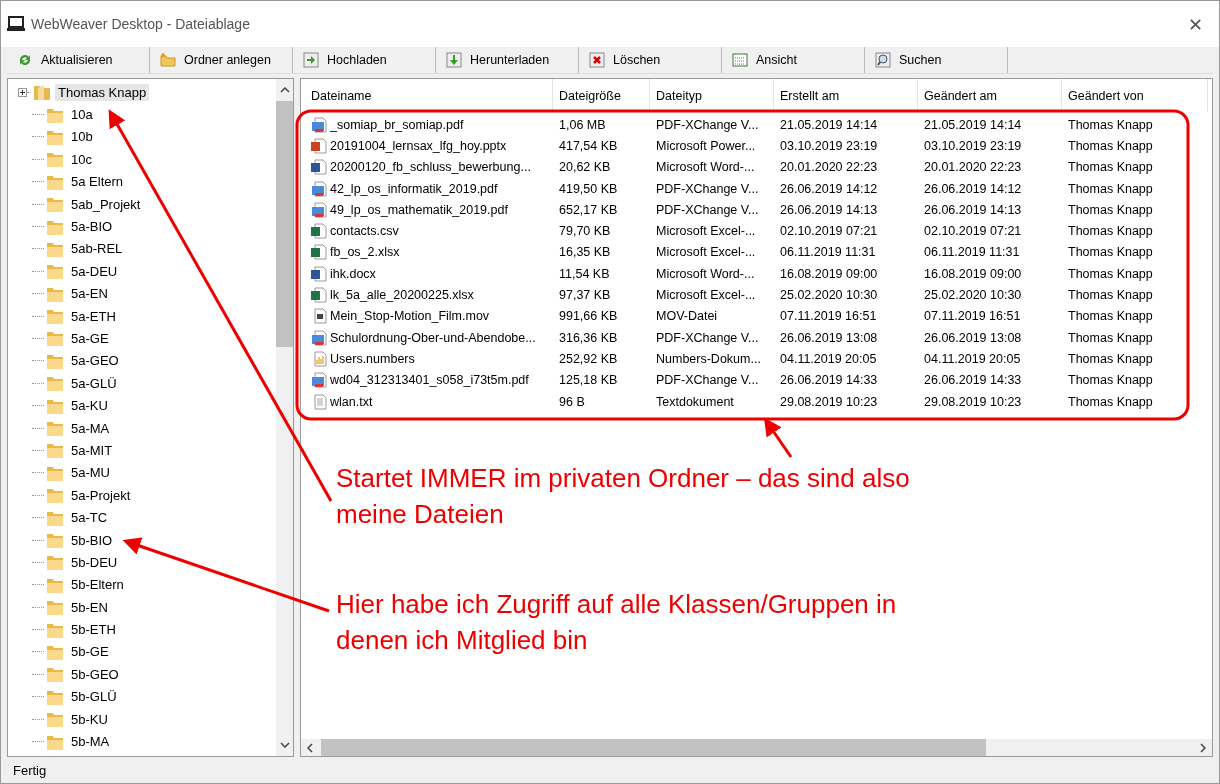  Describe the element at coordinates (973, 273) in the screenshot. I see `table-cell: 16.08.2019 09:00` at that location.